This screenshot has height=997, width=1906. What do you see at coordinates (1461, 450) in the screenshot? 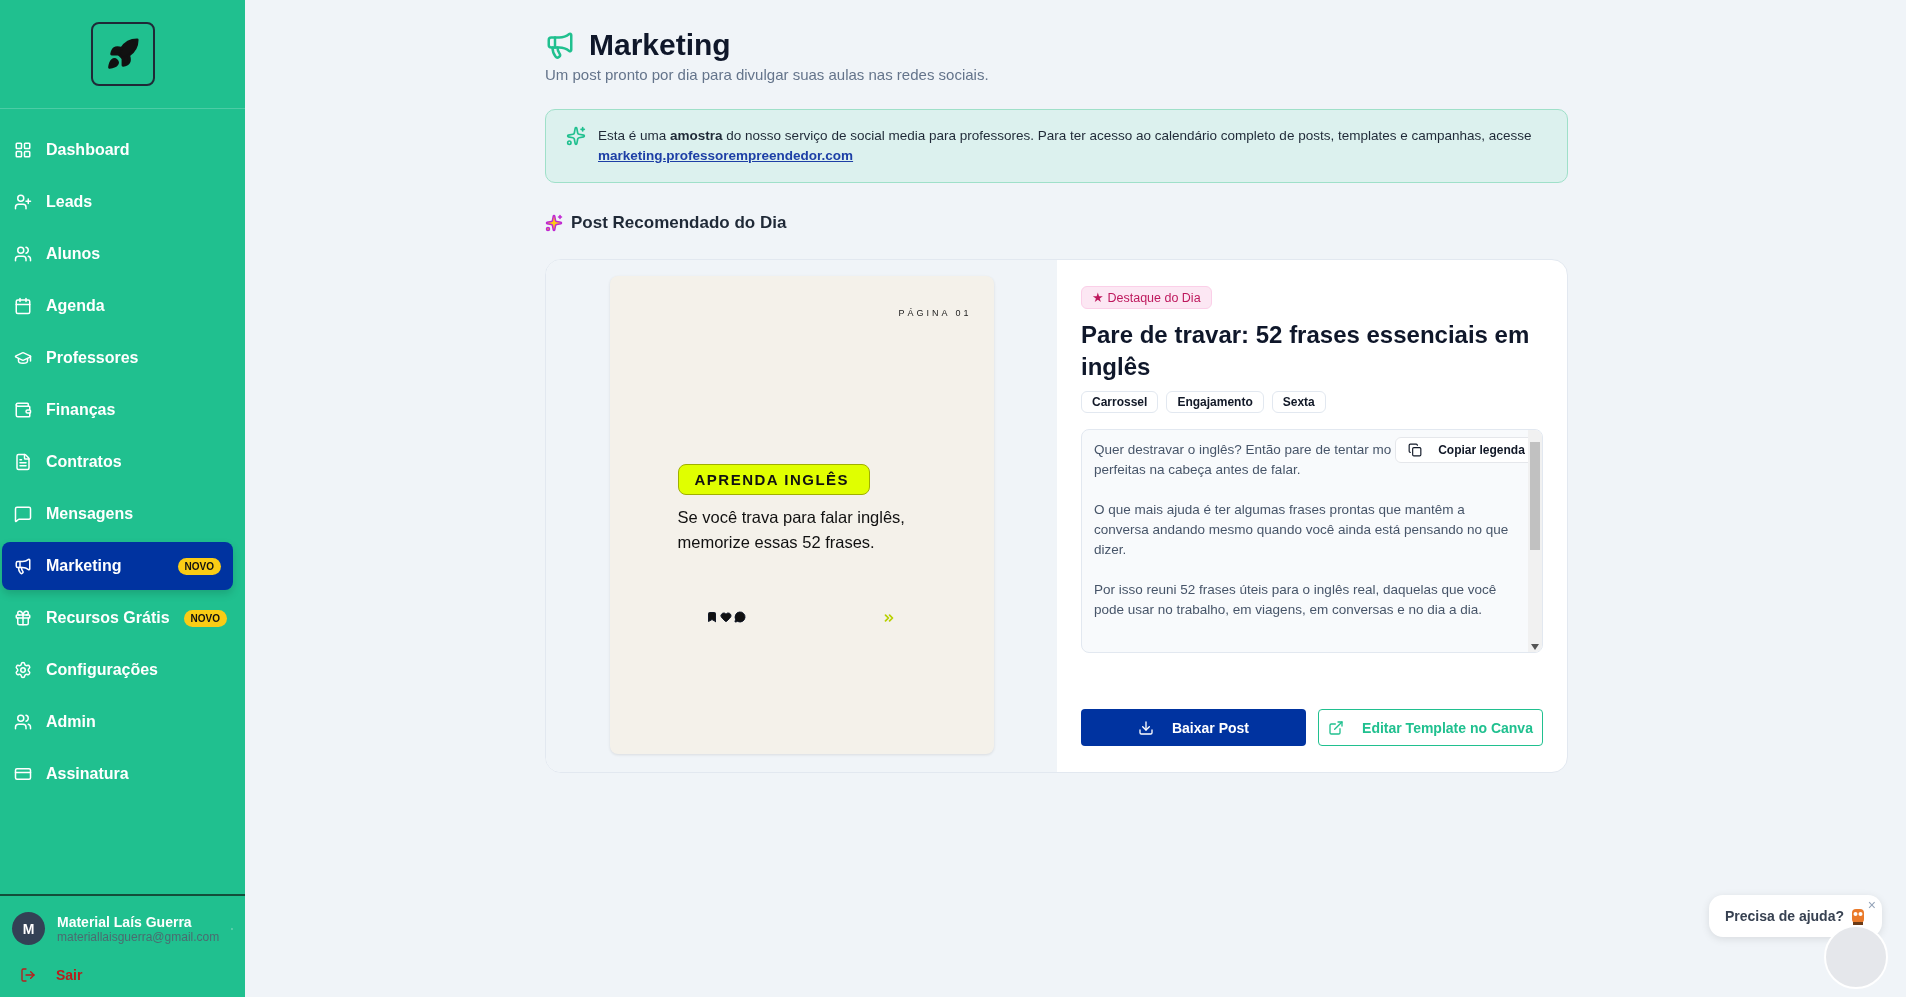
I see `copy-caption-button: Copiar legenda` at bounding box center [1461, 450].